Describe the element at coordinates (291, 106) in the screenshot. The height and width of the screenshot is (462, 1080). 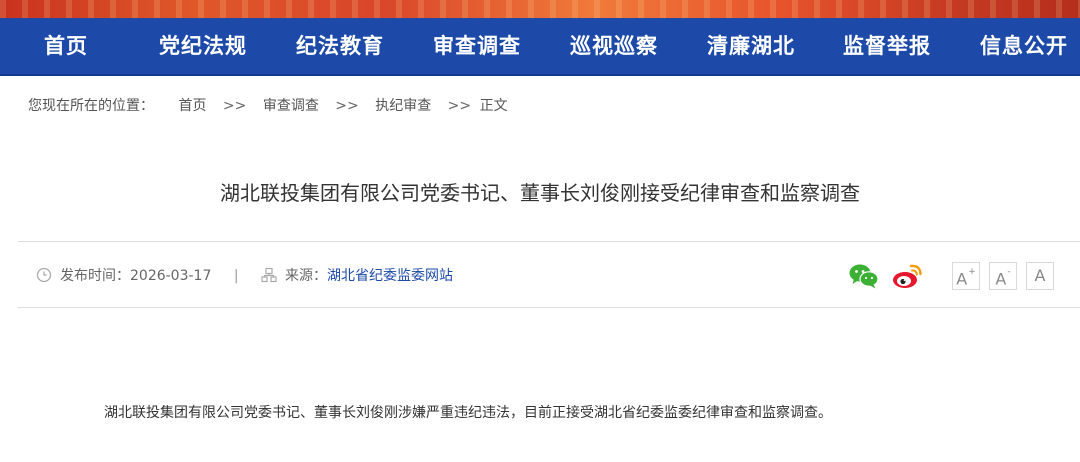
I see `breadcrumb-item-investigation: 审查调查` at that location.